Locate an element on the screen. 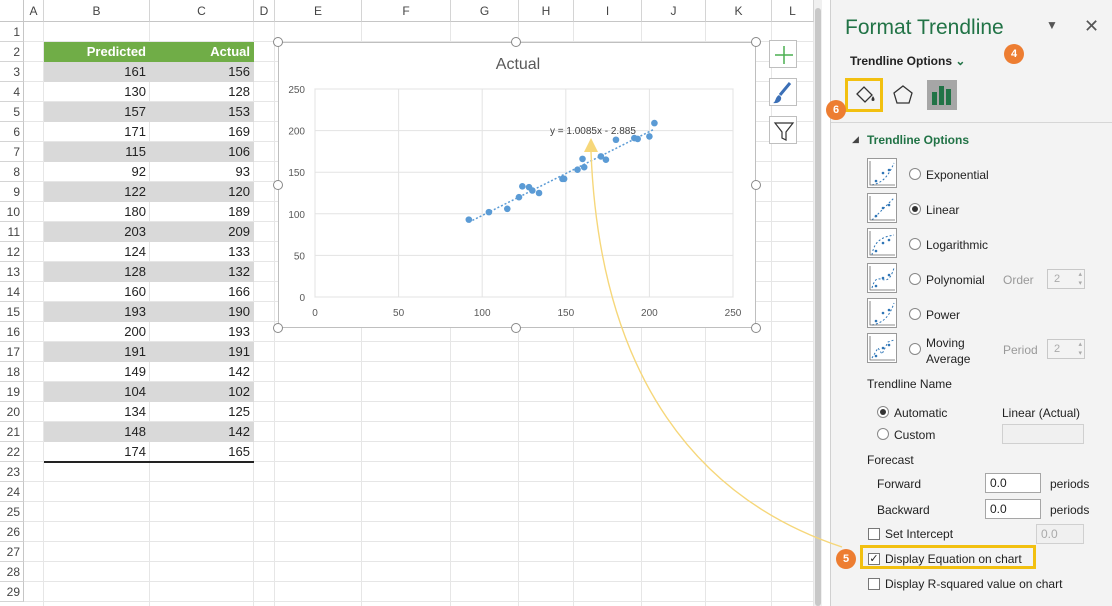  cell-predicted: 148 is located at coordinates (97, 432).